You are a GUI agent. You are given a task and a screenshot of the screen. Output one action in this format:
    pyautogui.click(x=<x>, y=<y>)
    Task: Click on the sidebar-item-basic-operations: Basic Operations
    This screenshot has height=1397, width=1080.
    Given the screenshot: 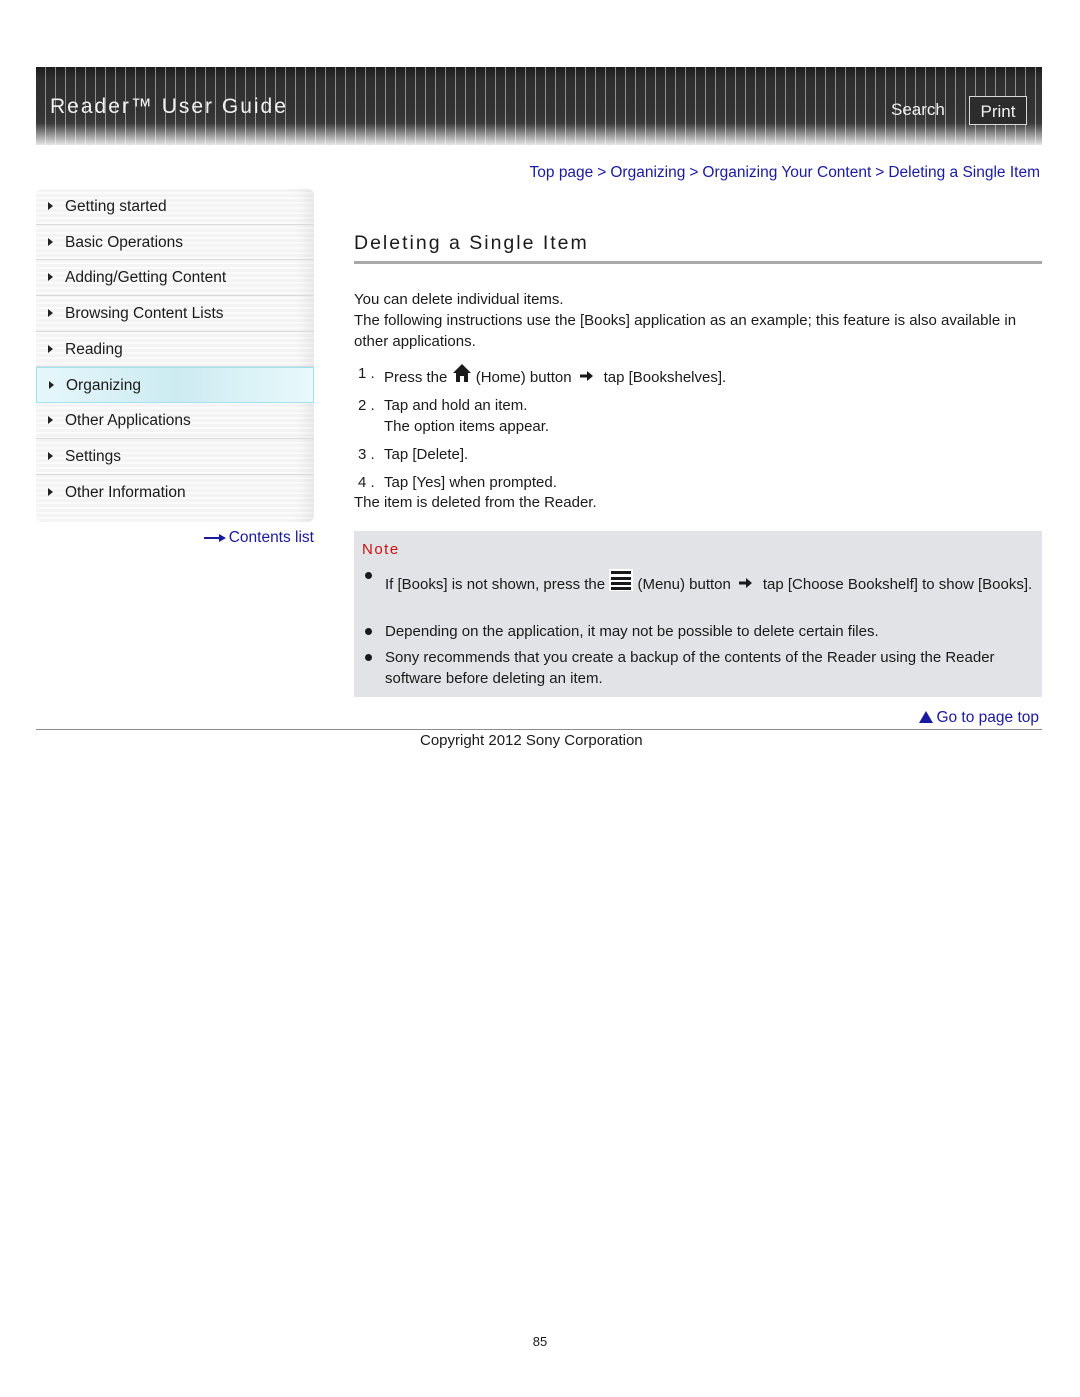 What is the action you would take?
    pyautogui.click(x=175, y=243)
    